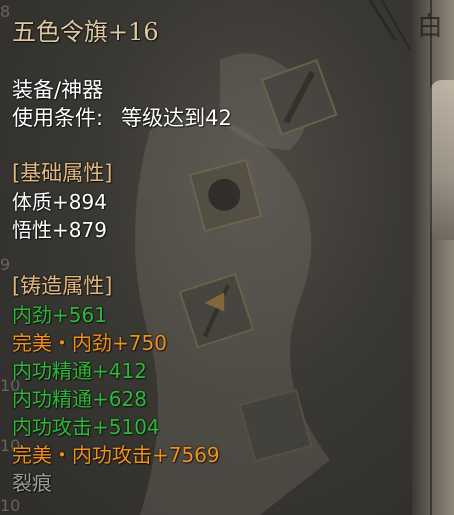  Describe the element at coordinates (86, 427) in the screenshot. I see `forge-stat: 内功攻击+5104` at that location.